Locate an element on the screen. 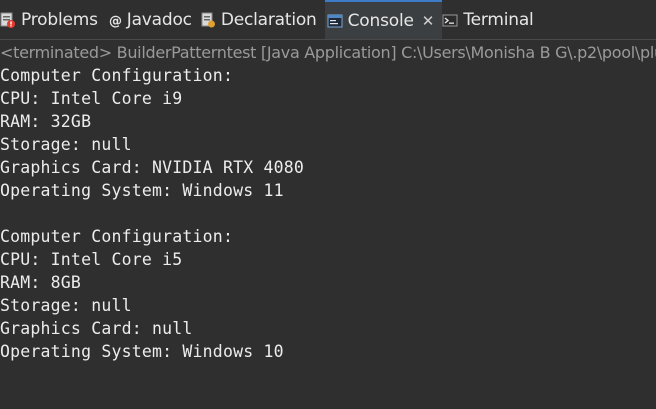 Image resolution: width=656 pixels, height=409 pixels. tab-console-label: Console is located at coordinates (380, 20).